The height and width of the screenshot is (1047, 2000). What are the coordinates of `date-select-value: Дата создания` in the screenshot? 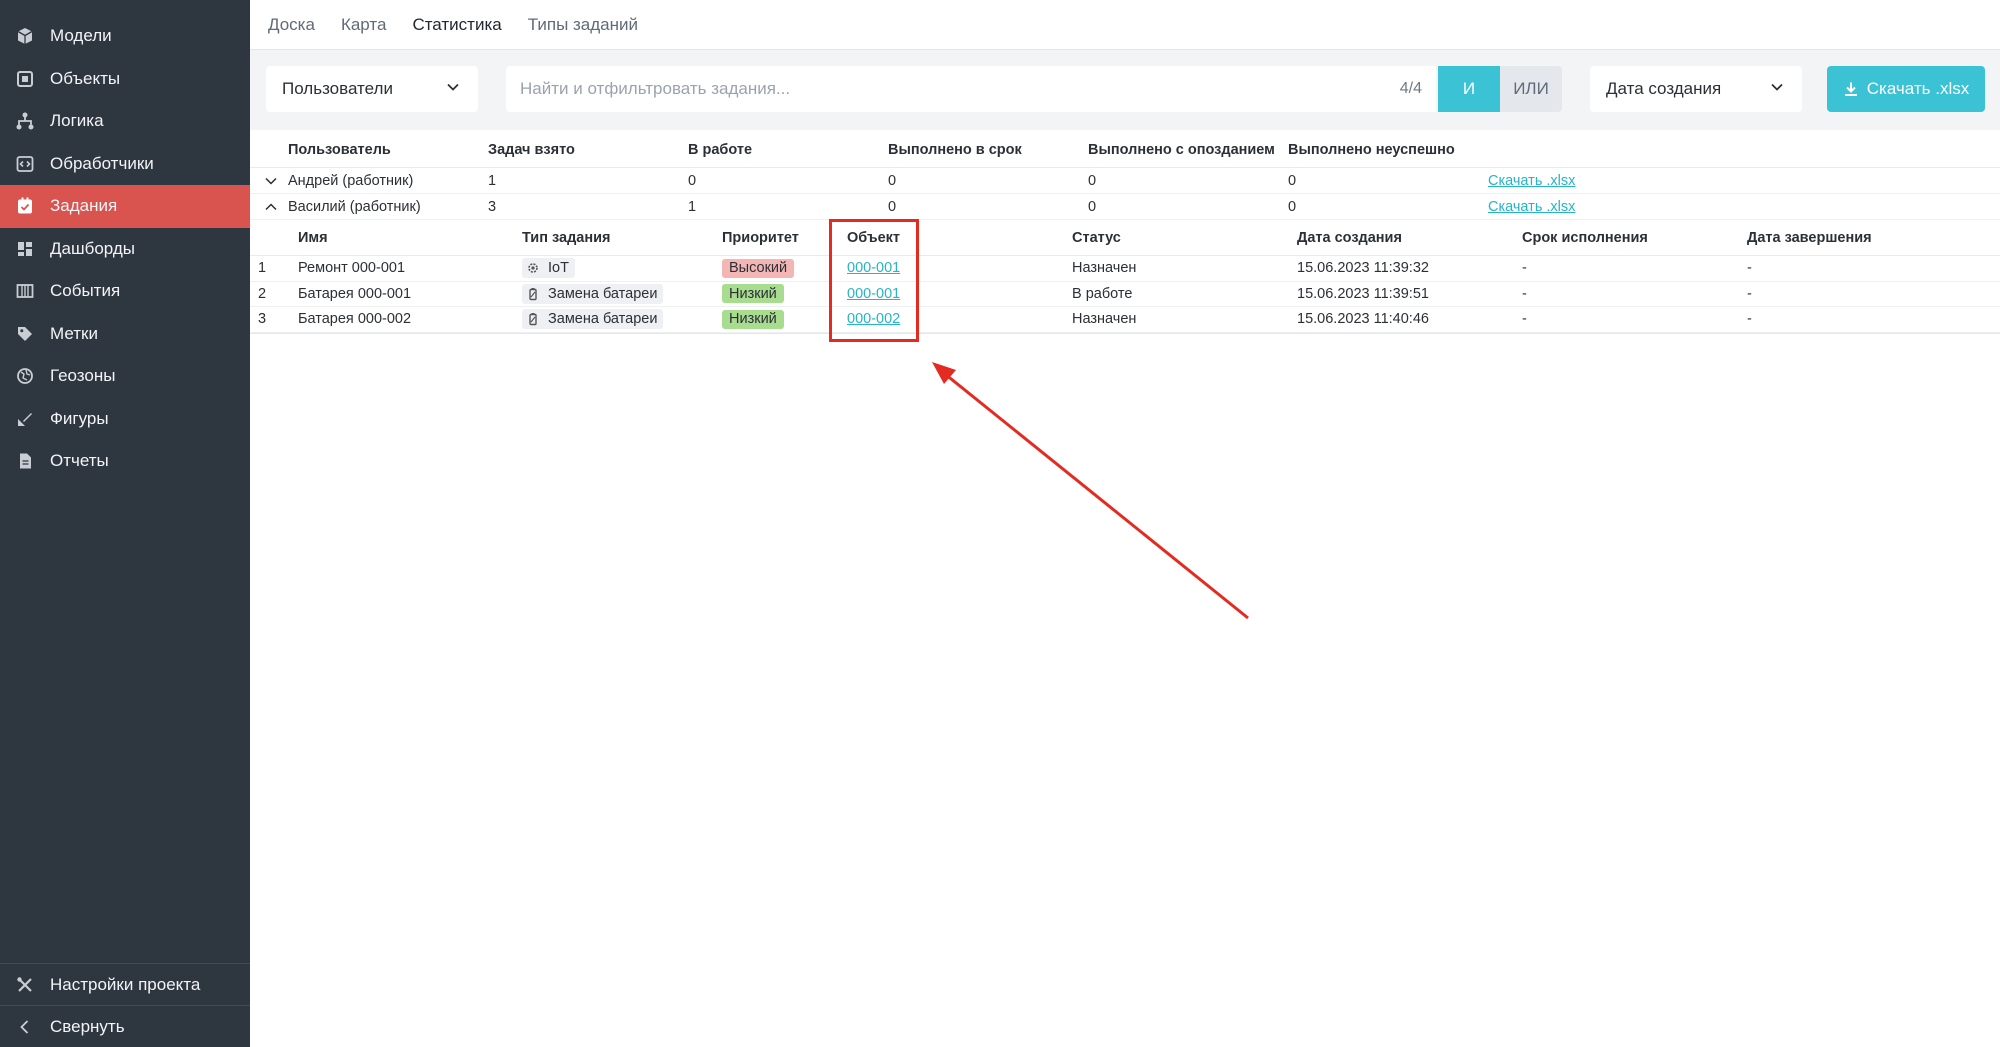 It's located at (1664, 88).